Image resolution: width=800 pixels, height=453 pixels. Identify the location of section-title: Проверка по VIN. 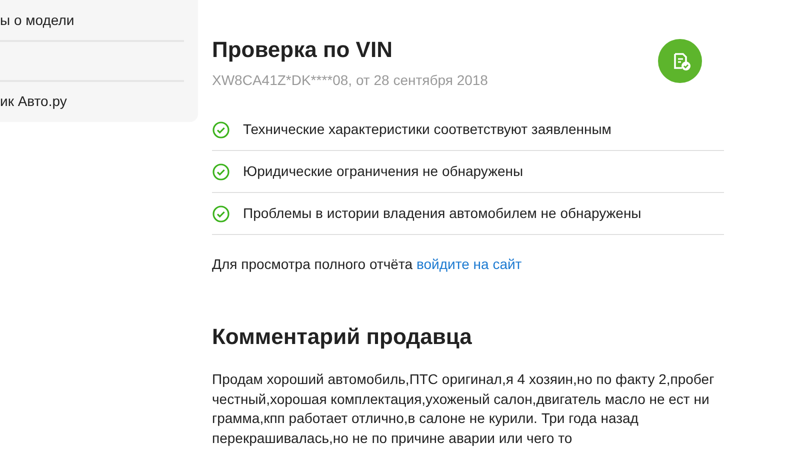
(303, 50).